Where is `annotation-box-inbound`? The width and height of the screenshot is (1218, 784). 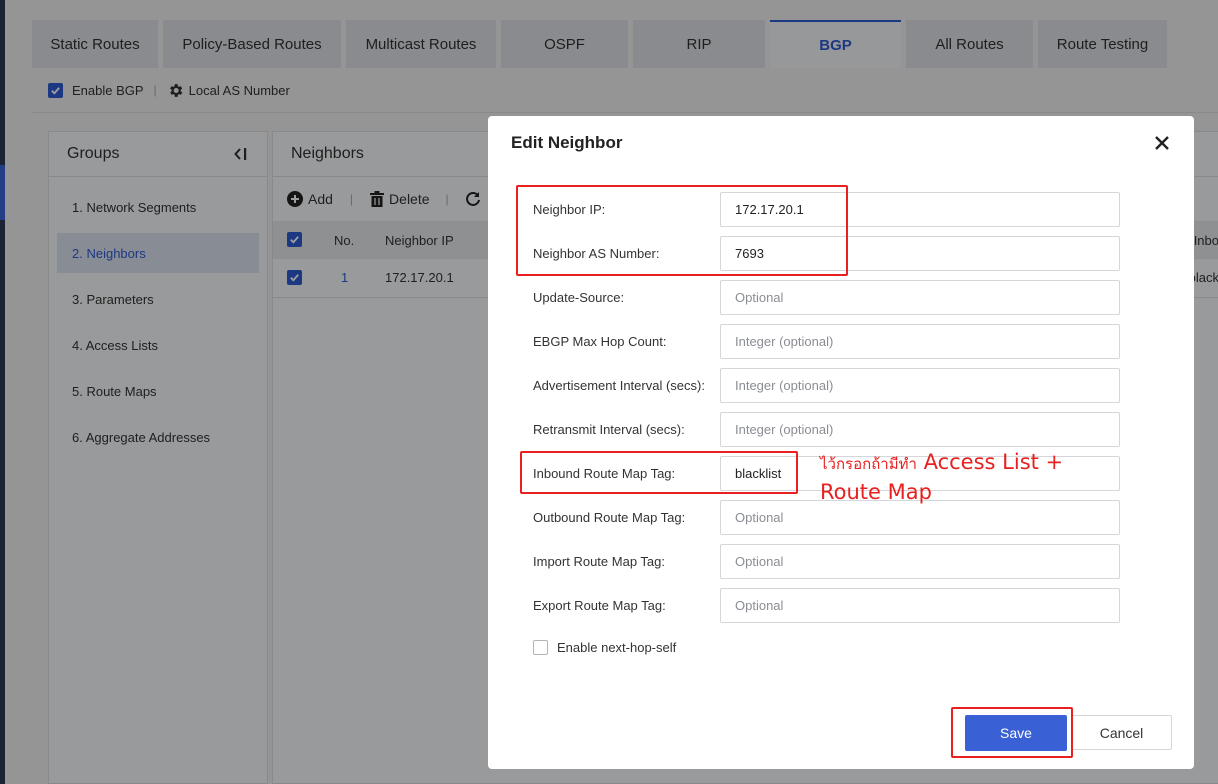 annotation-box-inbound is located at coordinates (659, 472).